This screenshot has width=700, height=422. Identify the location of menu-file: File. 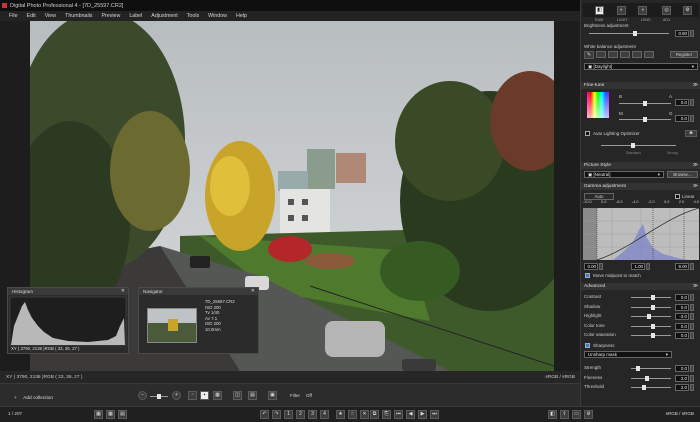
(13, 16).